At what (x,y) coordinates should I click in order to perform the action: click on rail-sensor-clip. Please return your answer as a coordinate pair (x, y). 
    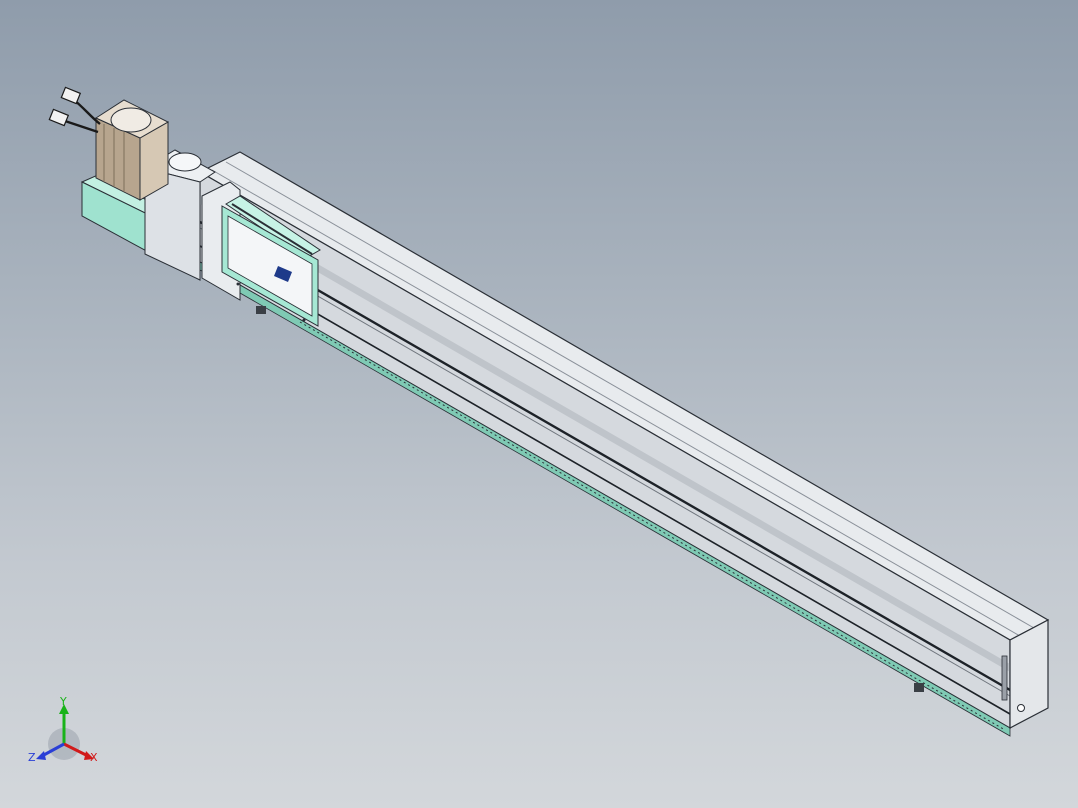
    Looking at the image, I should click on (919, 687).